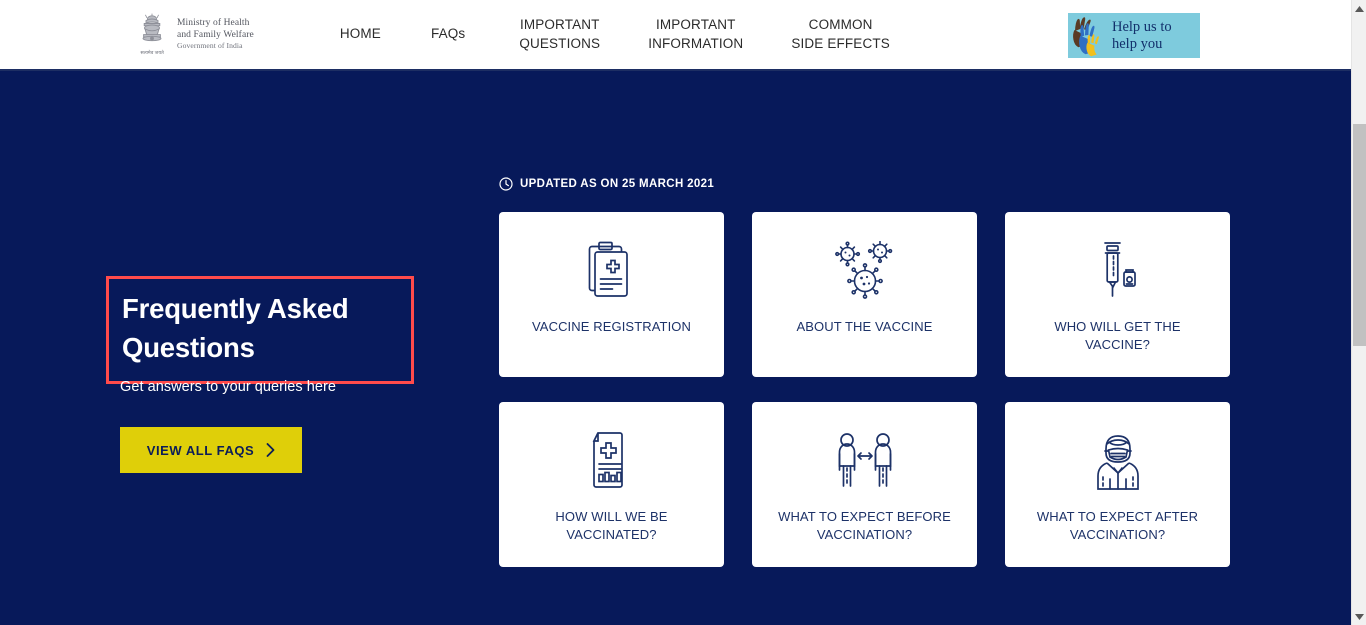 The image size is (1366, 625). I want to click on updated-timestamp: UPDATED AS ON 25 MARCH 2021, so click(606, 184).